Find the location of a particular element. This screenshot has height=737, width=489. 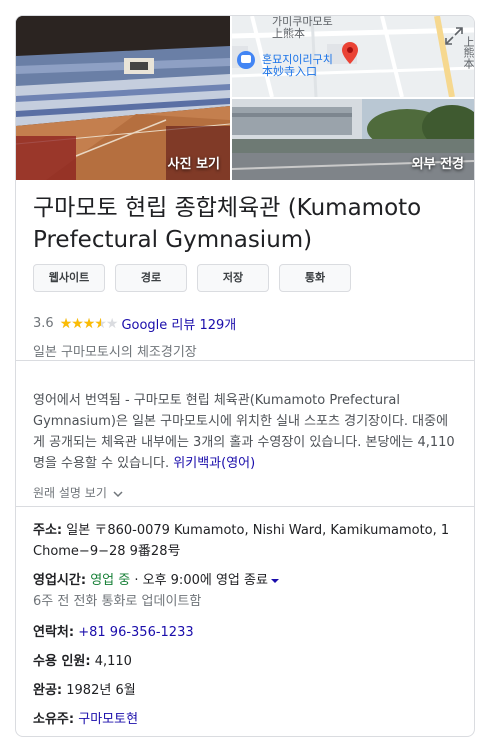

google-reviews-link: Google 리뷰 129개 is located at coordinates (178, 323).